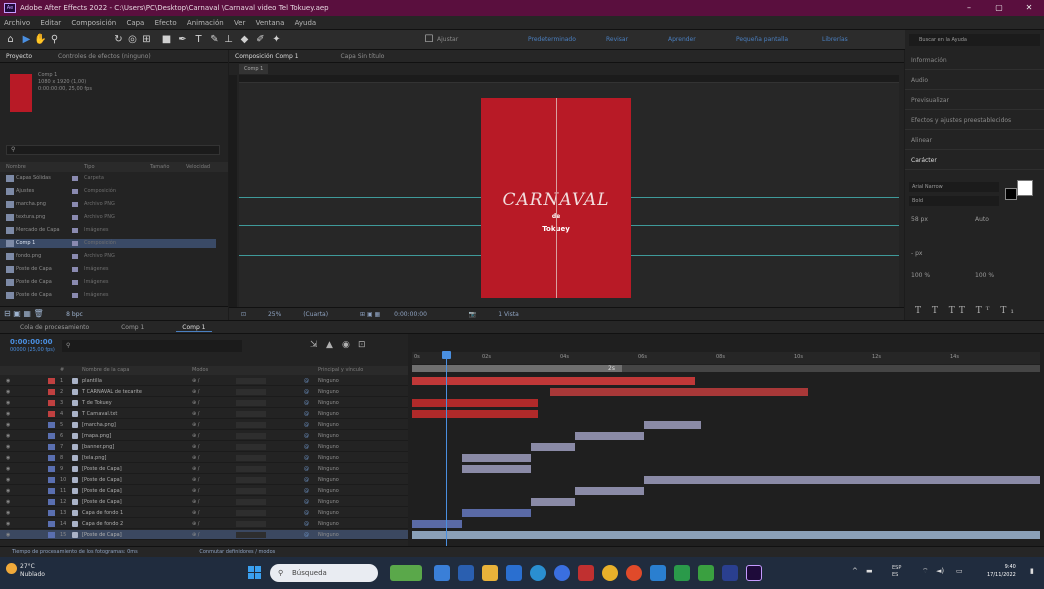 Image resolution: width=1044 pixels, height=589 pixels. I want to click on work-area-range, so click(517, 368).